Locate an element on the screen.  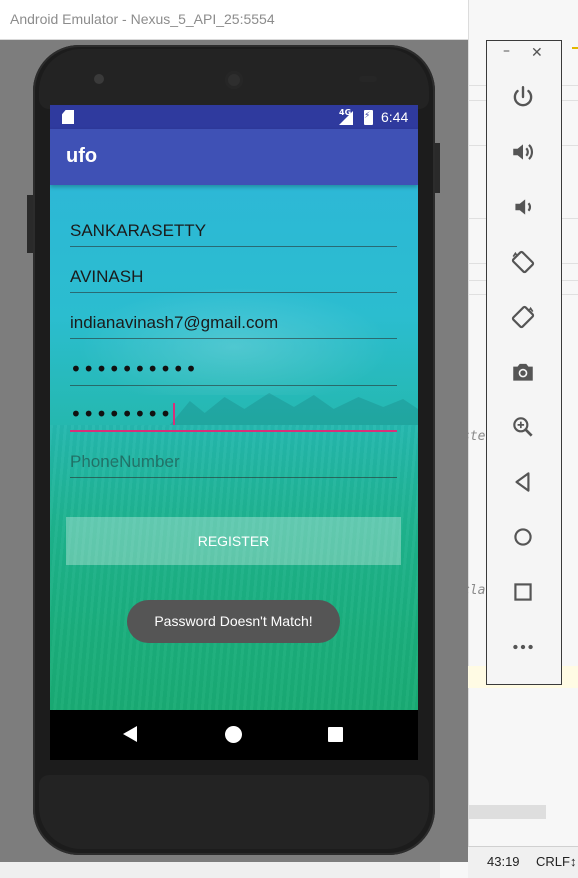
volume-side-button is located at coordinates (30, 224).